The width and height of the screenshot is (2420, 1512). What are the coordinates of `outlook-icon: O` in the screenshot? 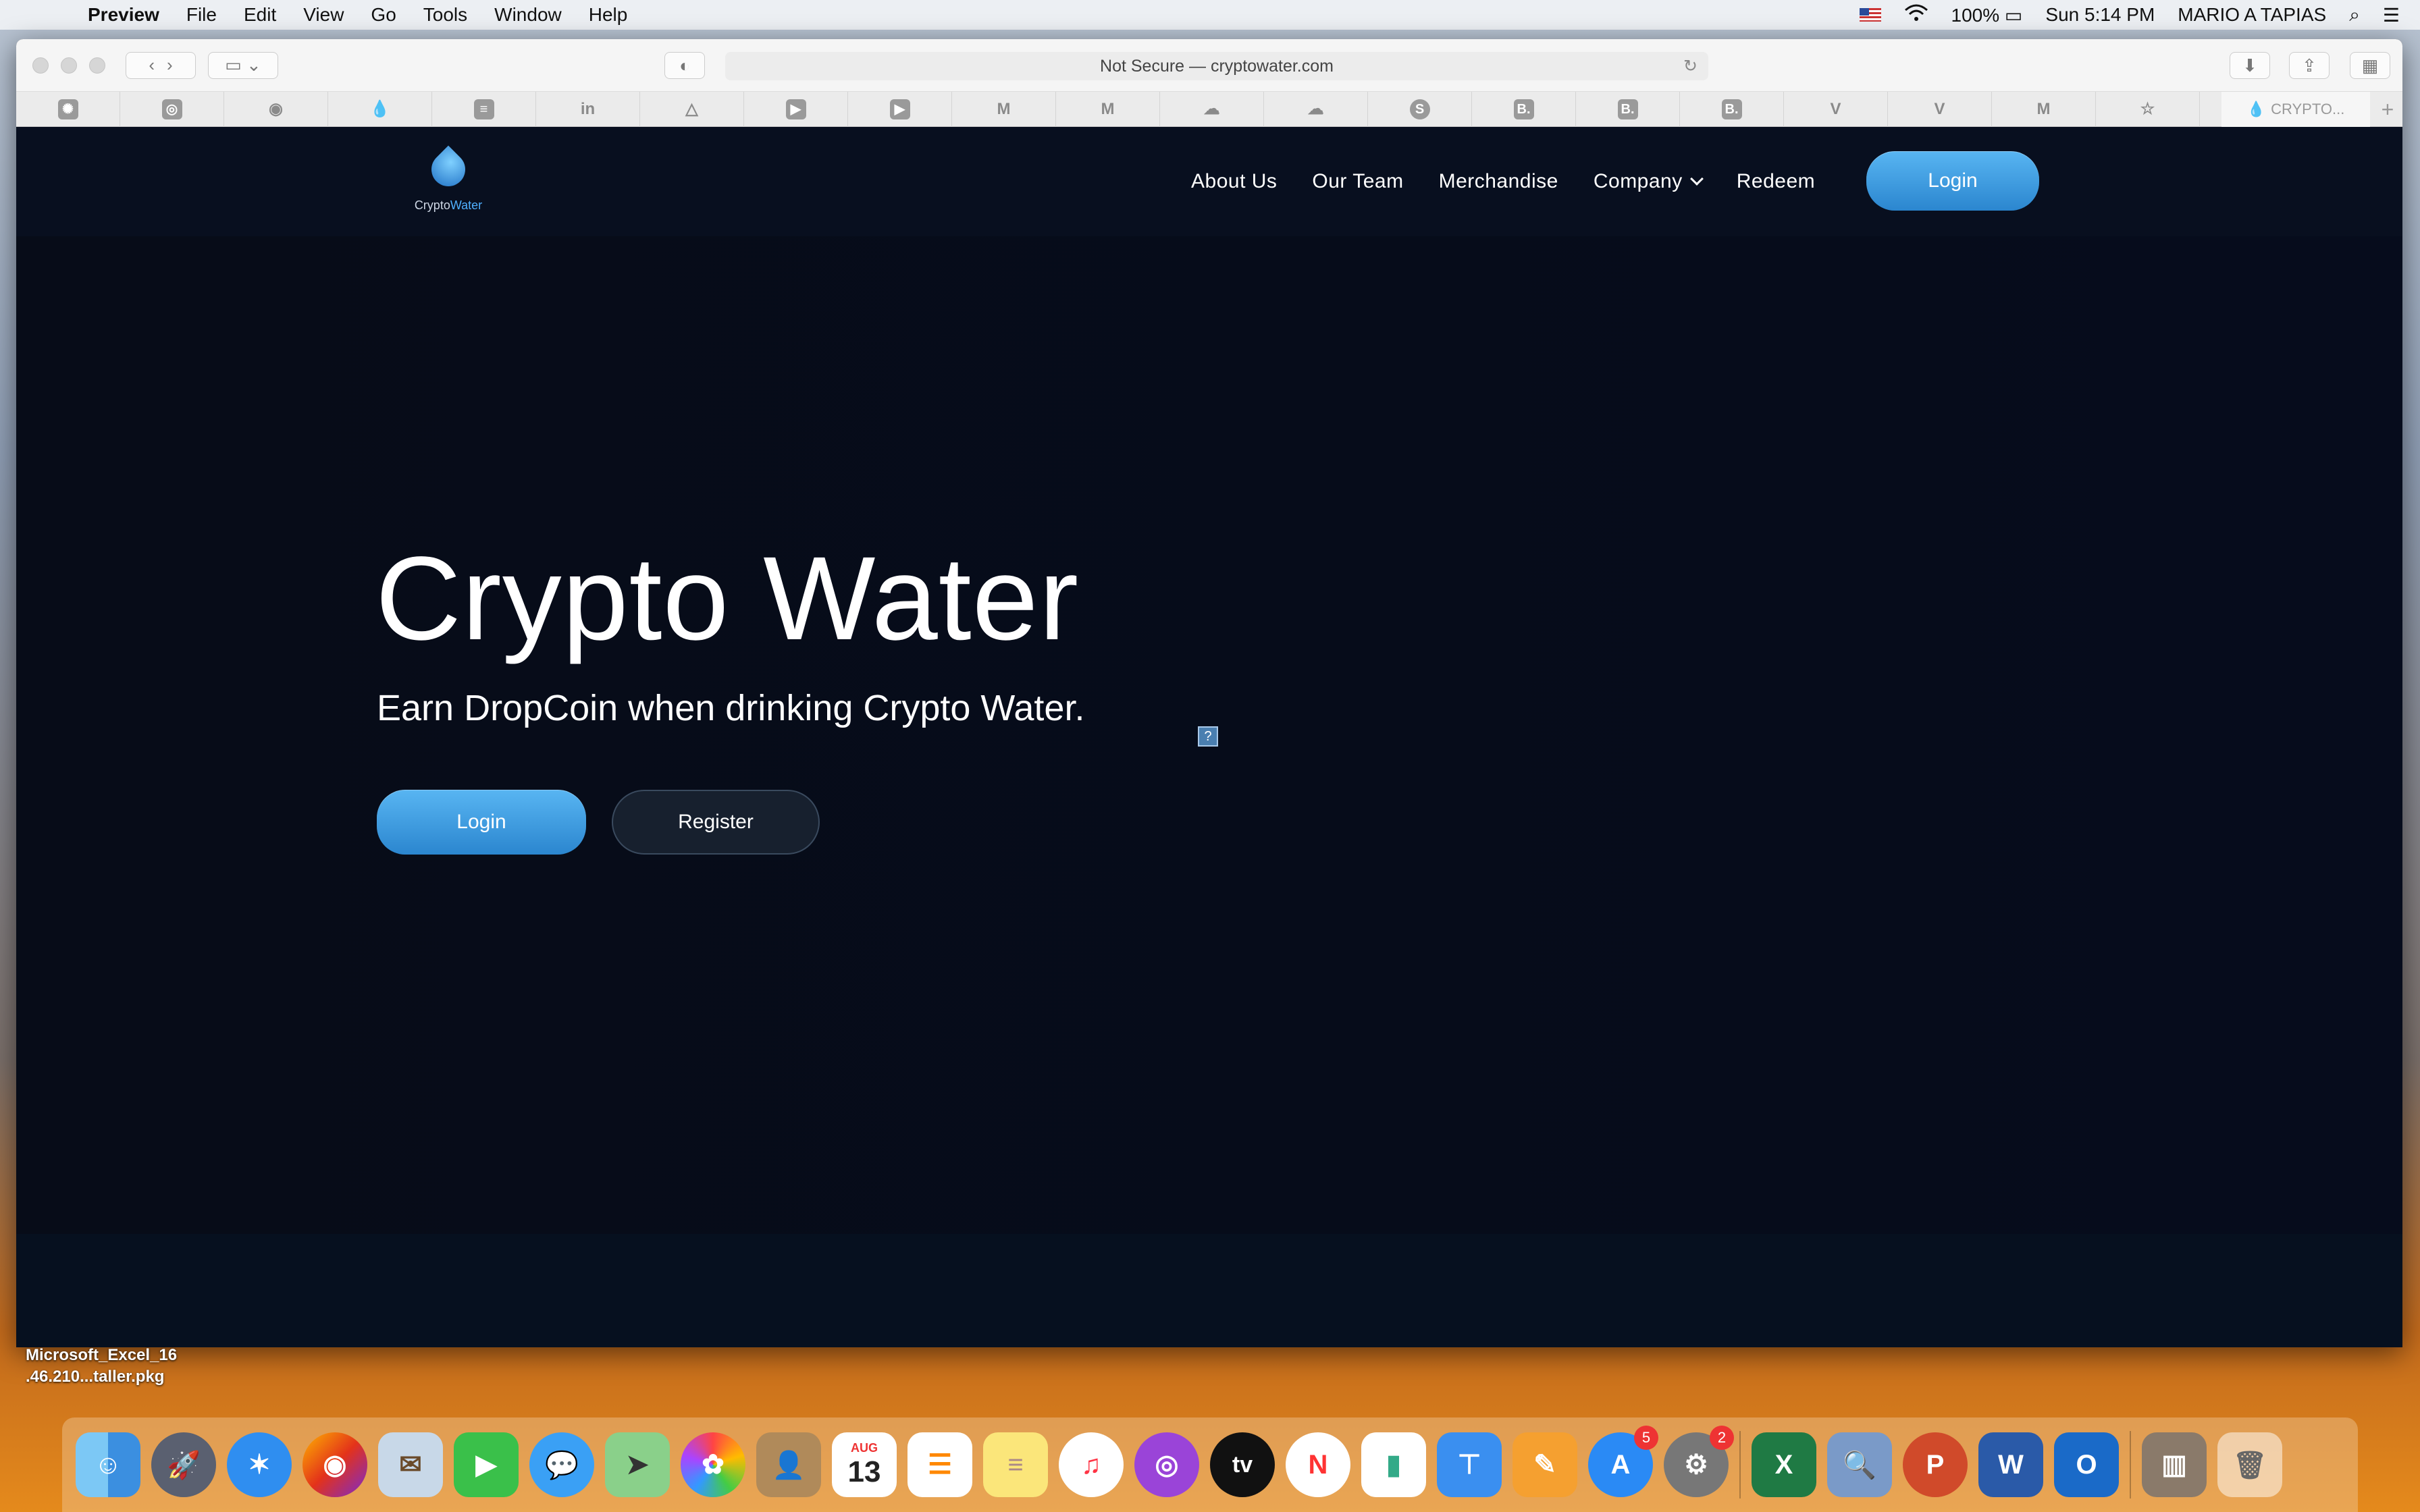 It's located at (2086, 1464).